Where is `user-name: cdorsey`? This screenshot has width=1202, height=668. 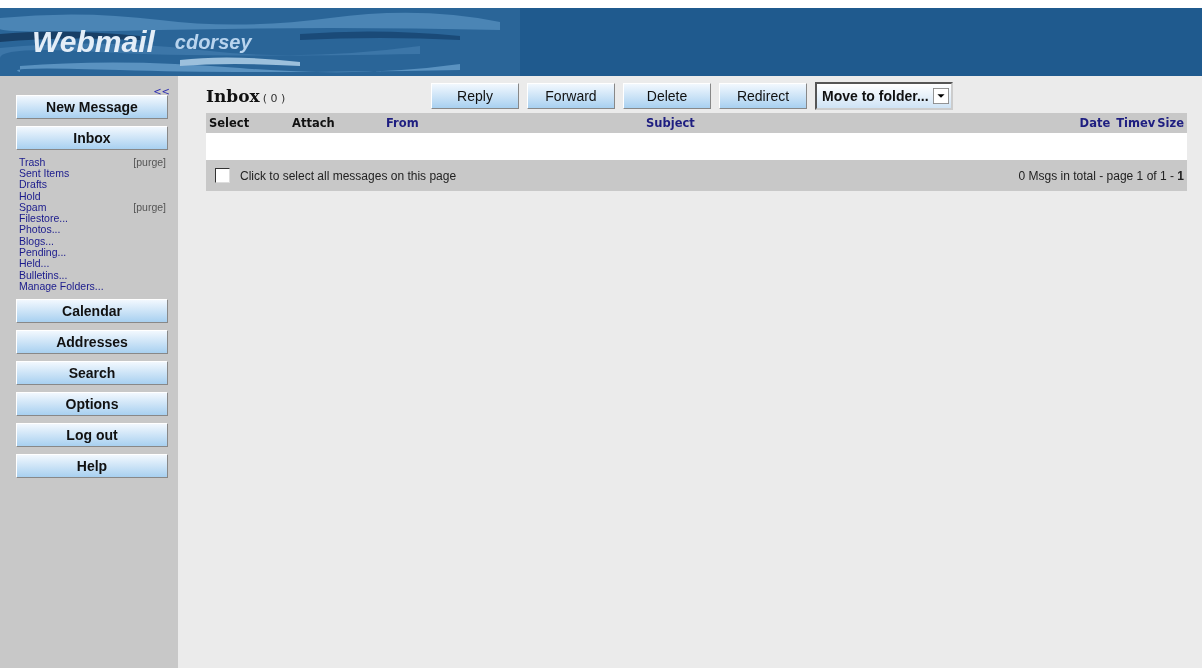
user-name: cdorsey is located at coordinates (213, 42).